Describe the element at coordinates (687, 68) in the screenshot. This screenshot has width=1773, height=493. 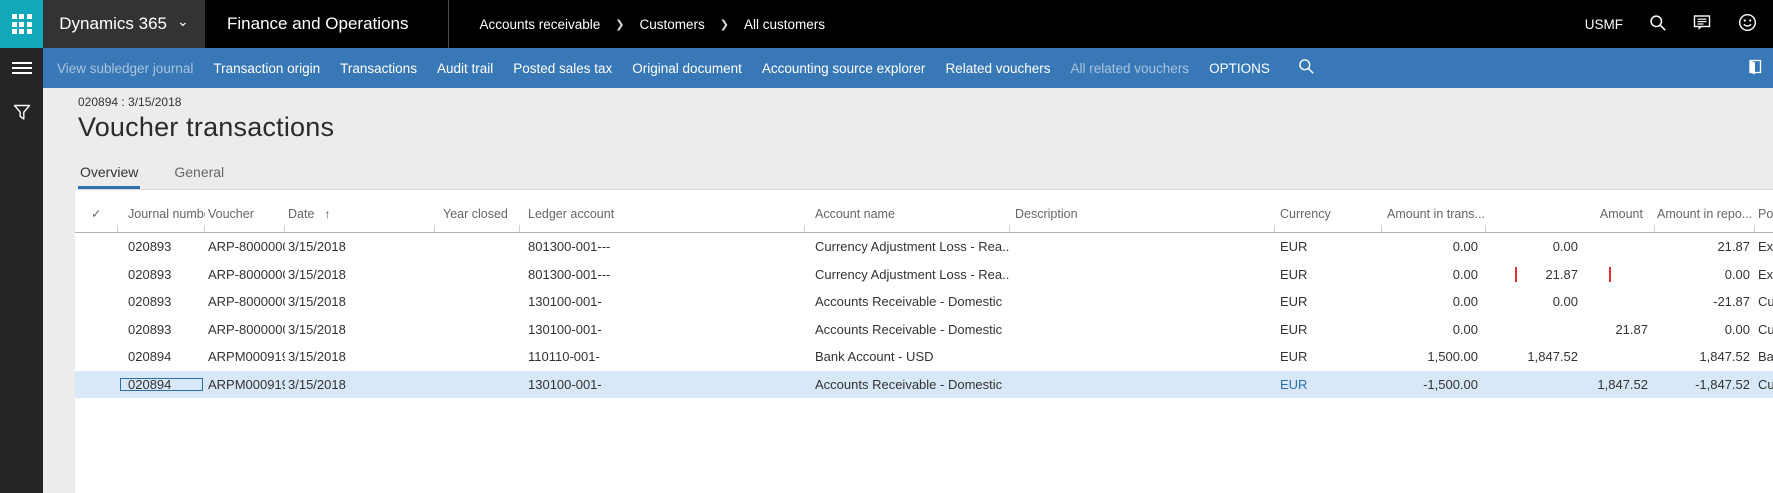
I see `action-item-original-document: Original document` at that location.